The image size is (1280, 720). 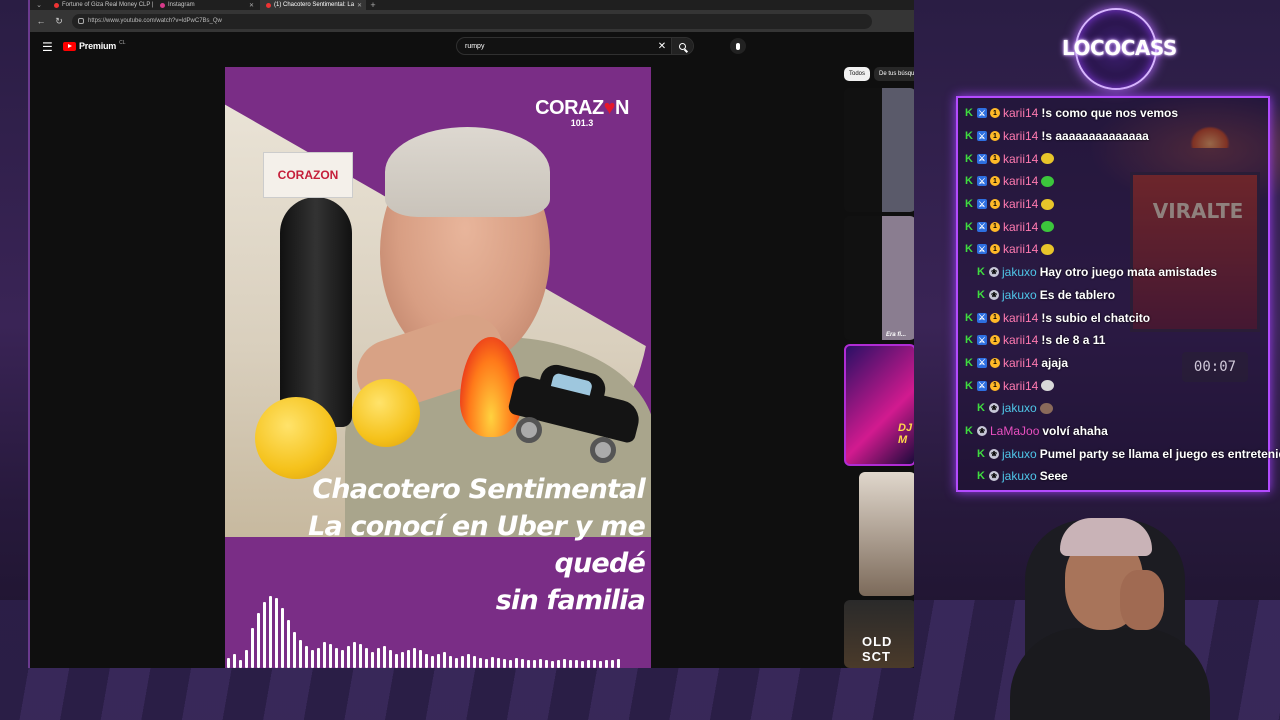 I want to click on youtube-logo: Premium CL, so click(x=94, y=45).